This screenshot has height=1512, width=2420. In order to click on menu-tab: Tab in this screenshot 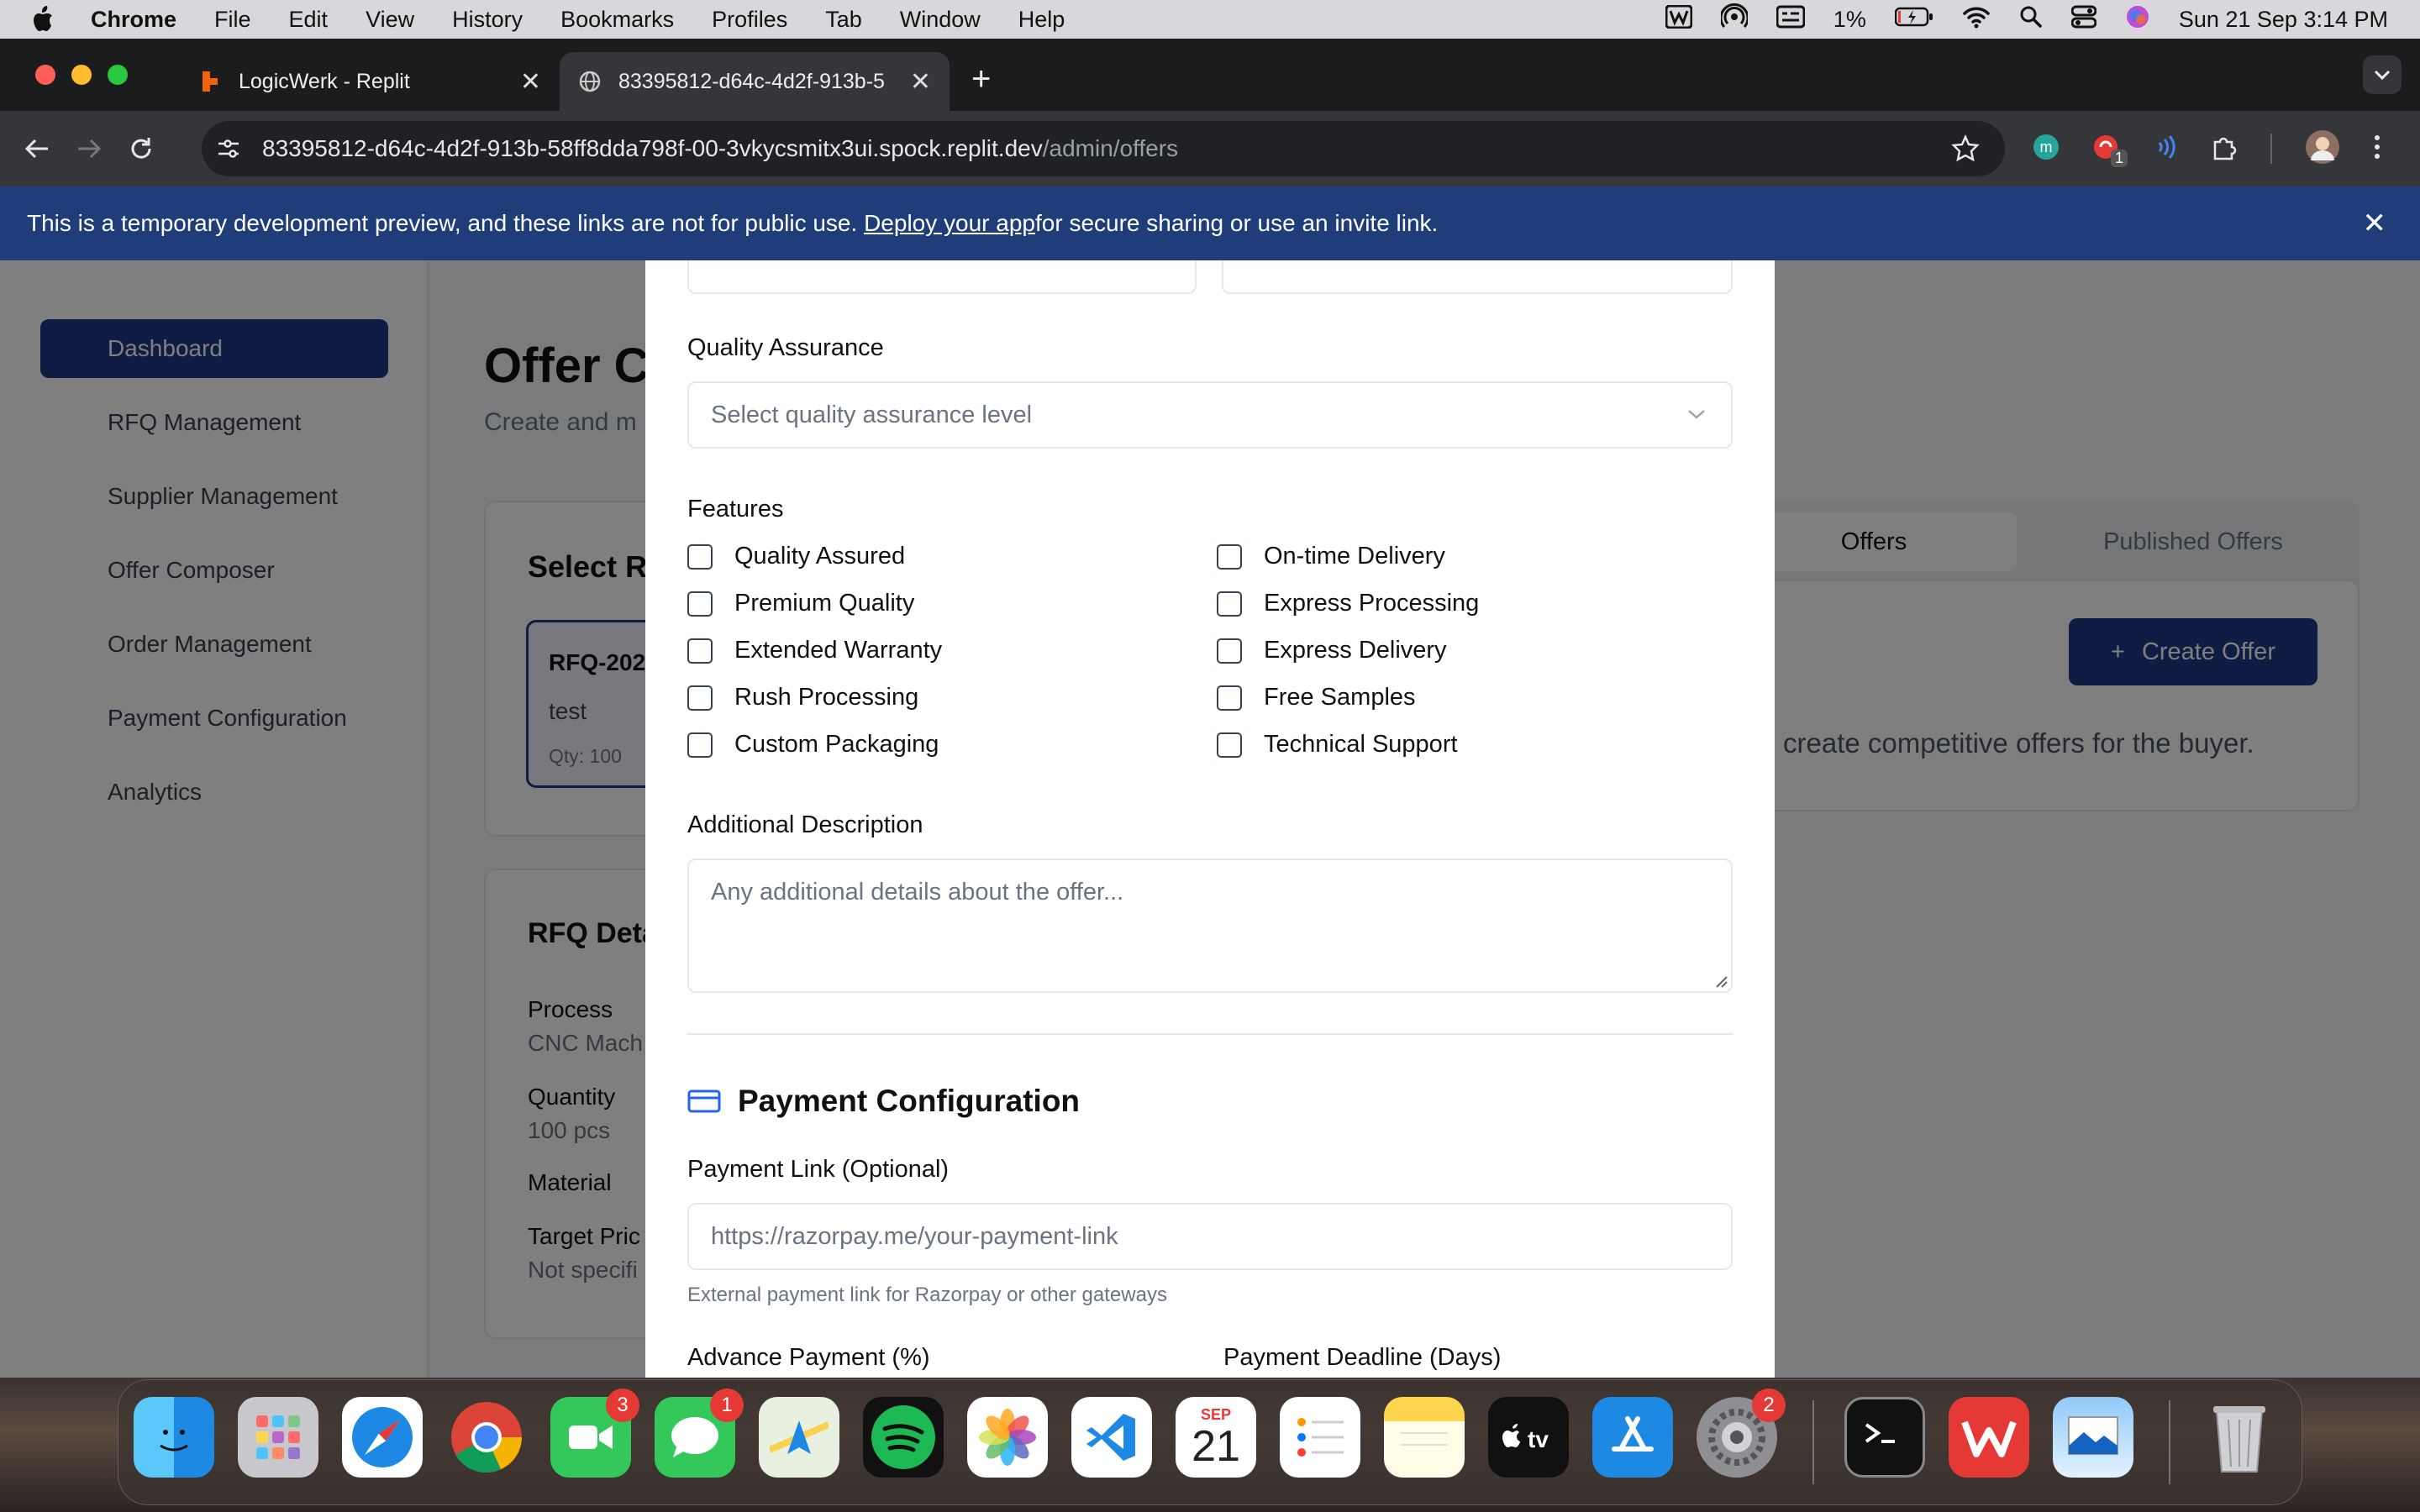, I will do `click(843, 20)`.